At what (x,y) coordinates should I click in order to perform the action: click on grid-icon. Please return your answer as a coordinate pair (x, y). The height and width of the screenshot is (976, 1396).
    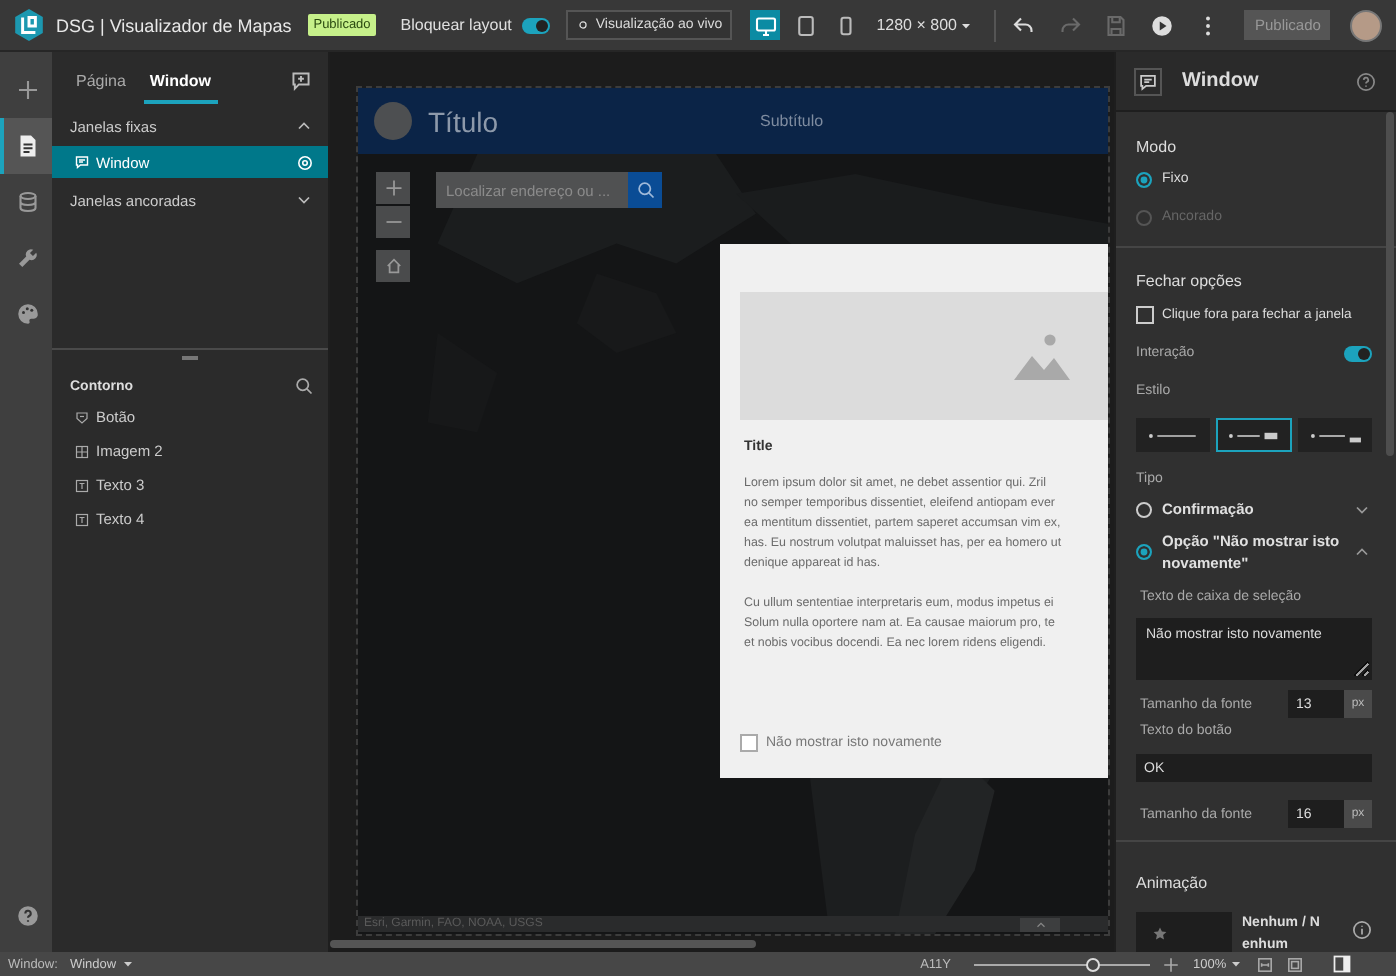
    Looking at the image, I should click on (82, 451).